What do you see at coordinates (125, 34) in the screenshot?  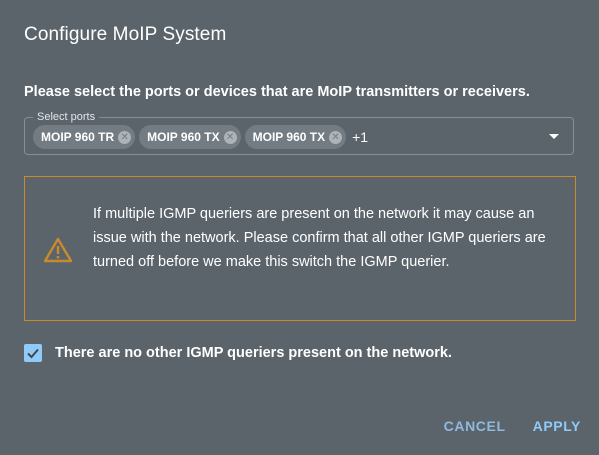 I see `dialog-title: Configure MoIP System` at bounding box center [125, 34].